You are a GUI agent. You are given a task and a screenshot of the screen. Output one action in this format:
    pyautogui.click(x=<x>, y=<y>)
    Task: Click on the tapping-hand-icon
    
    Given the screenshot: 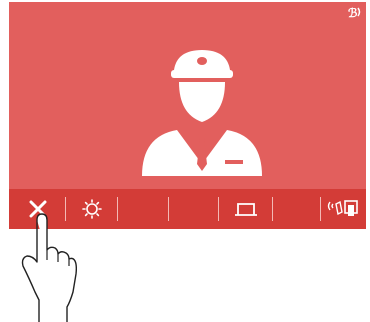 What is the action you would take?
    pyautogui.click(x=49, y=267)
    